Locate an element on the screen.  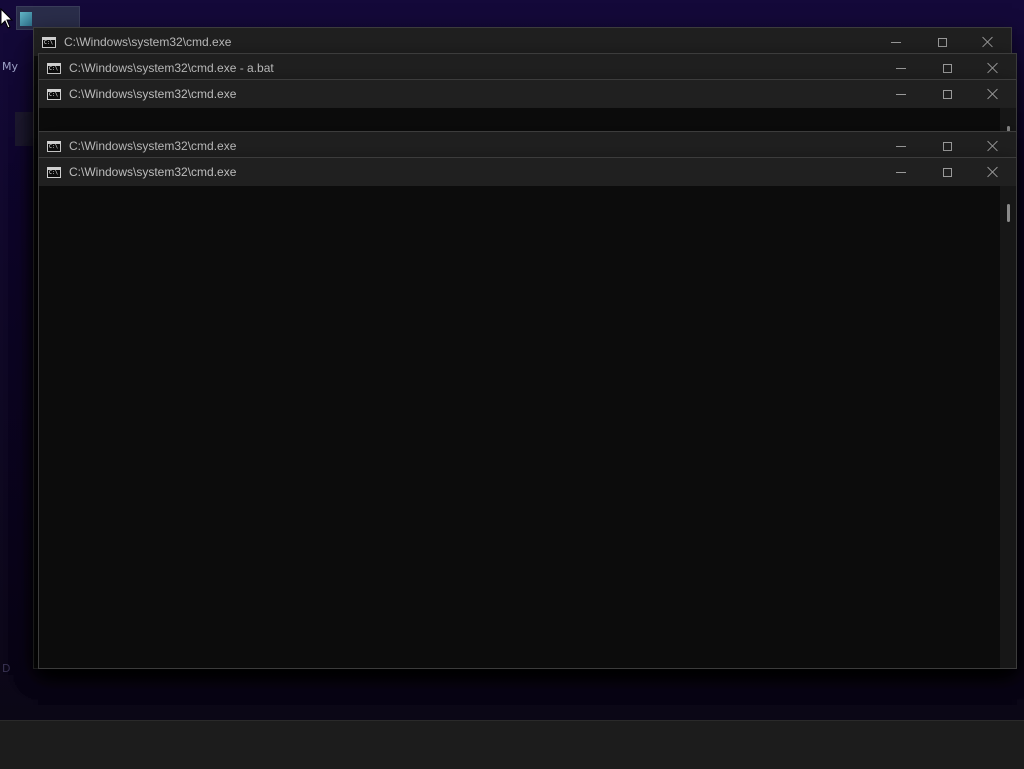
mouse-cursor-icon is located at coordinates (7, 18).